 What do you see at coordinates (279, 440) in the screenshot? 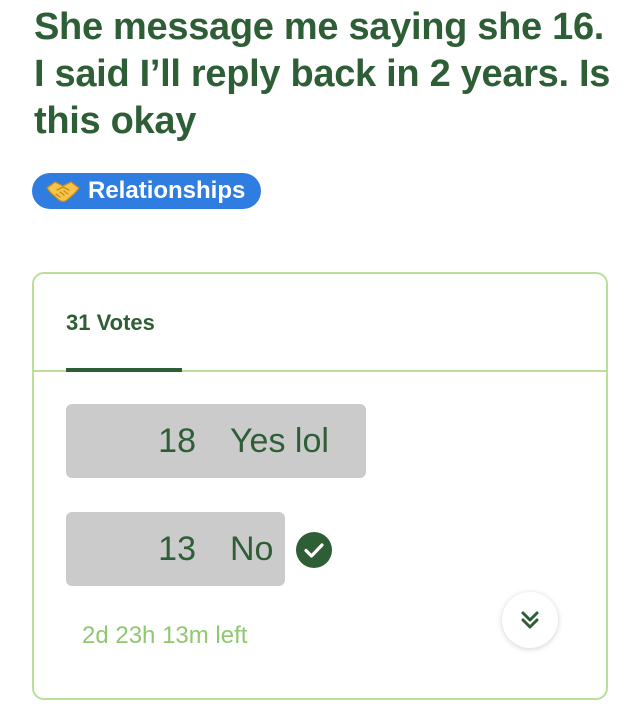
I see `option-label: Yes lol` at bounding box center [279, 440].